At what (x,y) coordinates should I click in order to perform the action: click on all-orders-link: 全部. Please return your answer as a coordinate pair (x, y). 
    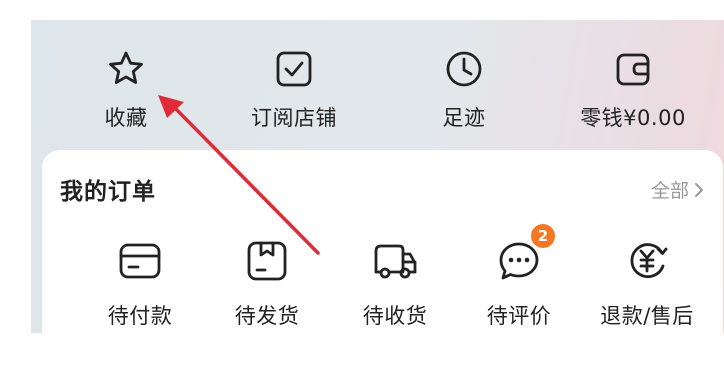
    Looking at the image, I should click on (678, 189).